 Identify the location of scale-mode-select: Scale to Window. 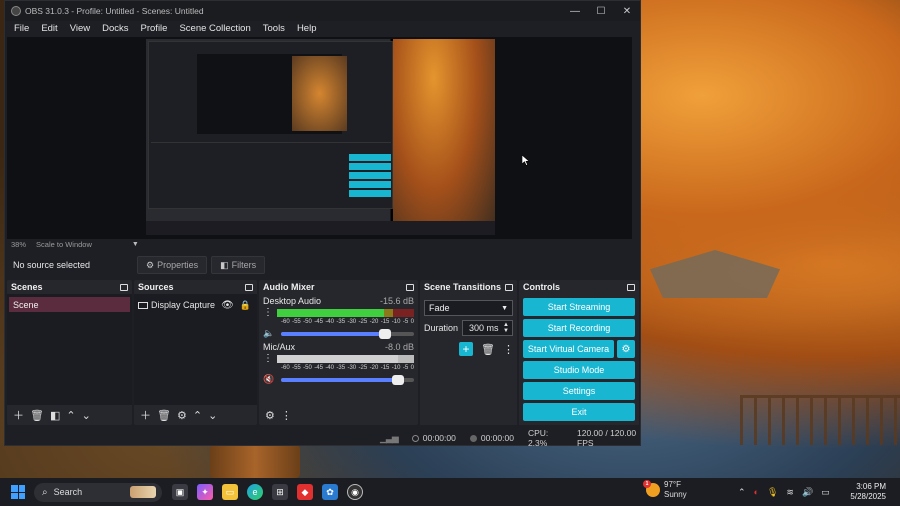
(64, 244).